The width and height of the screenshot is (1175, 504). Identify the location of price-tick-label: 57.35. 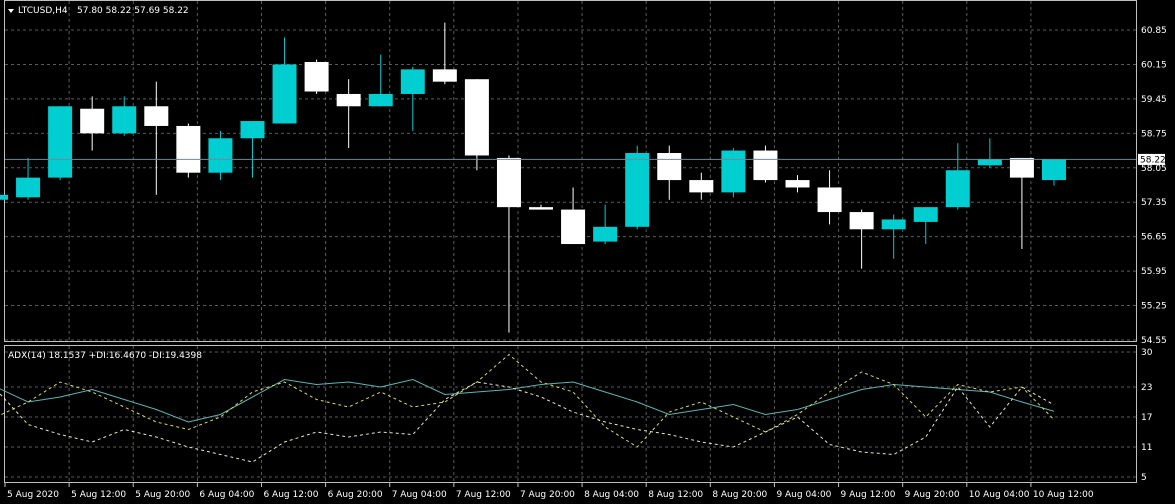
(1154, 203).